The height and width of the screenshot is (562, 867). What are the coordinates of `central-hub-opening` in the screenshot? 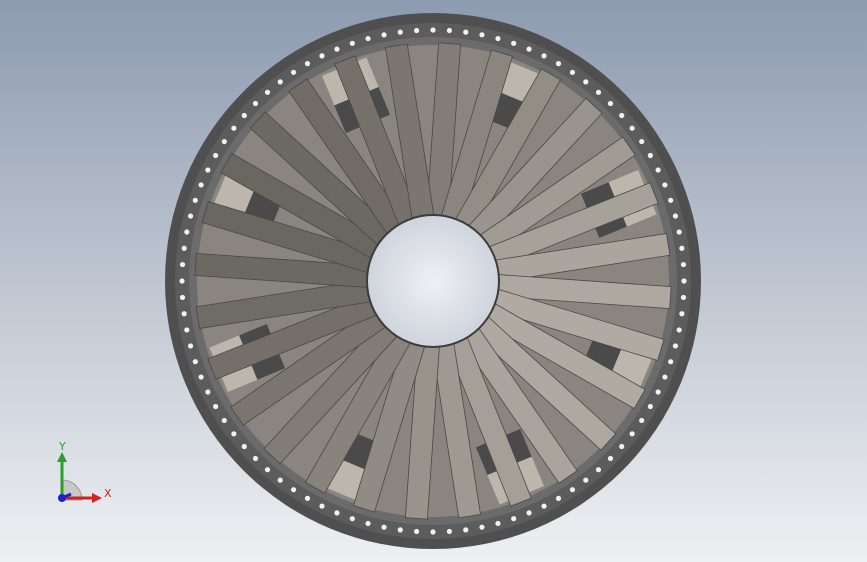 It's located at (433, 281).